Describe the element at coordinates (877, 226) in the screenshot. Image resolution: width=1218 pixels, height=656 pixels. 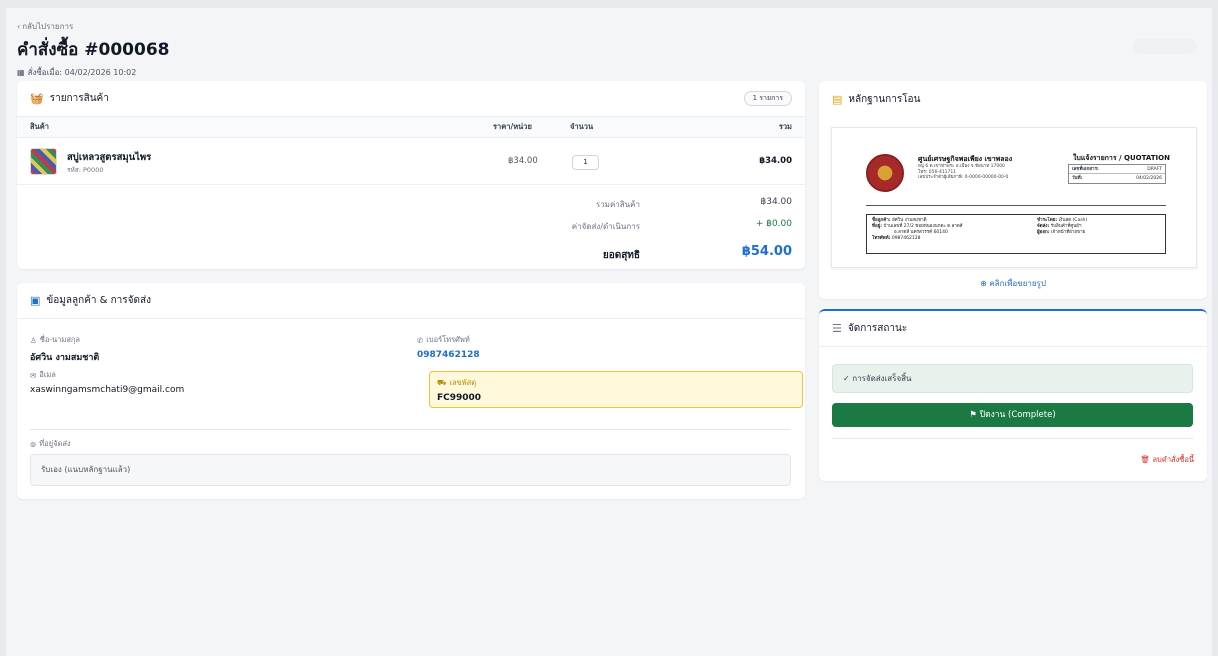
I see `doc-cust-addr-label: ที่อยู่:` at that location.